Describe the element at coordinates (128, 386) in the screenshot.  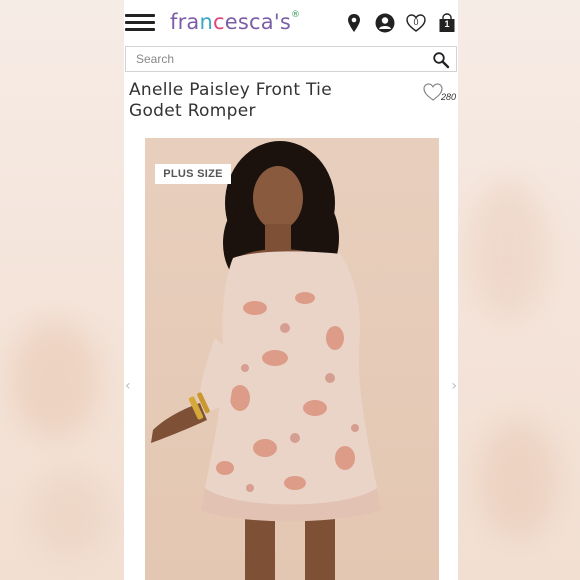
I see `carousel-prev-arrow: ‹` at that location.